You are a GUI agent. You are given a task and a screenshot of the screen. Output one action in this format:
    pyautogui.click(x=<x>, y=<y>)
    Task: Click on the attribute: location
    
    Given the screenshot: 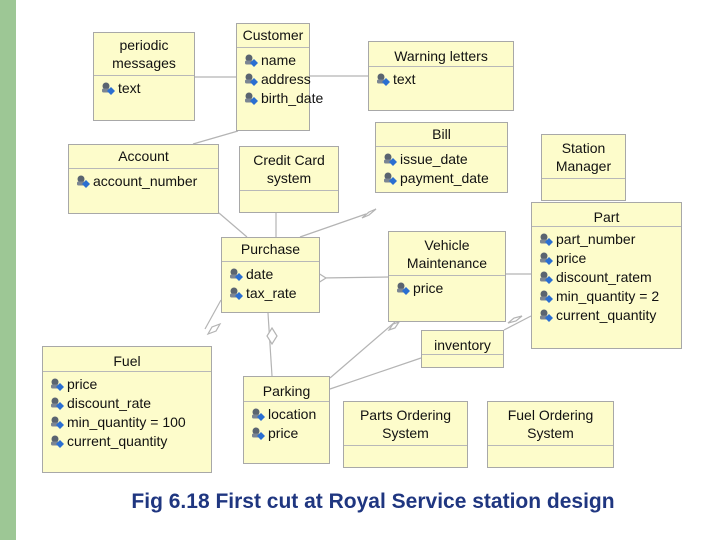 What is the action you would take?
    pyautogui.click(x=289, y=413)
    